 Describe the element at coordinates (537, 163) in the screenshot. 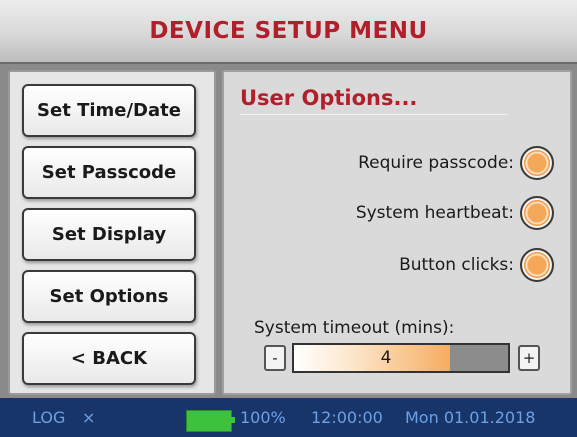

I see `require-passcode-radio-icon` at that location.